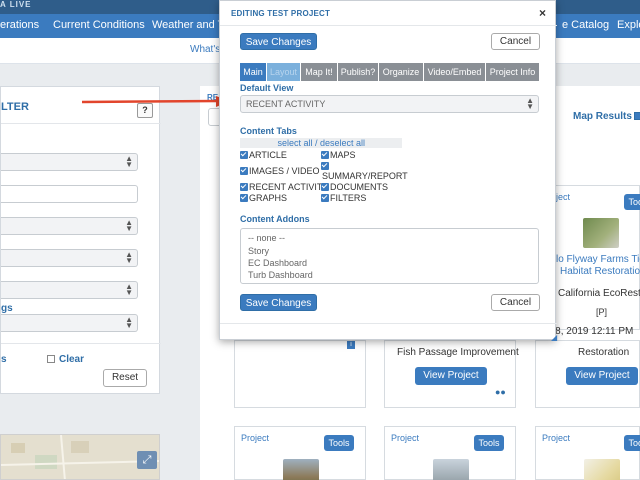  What do you see at coordinates (284, 171) in the screenshot?
I see `checkbox-label: IMAGES / VIDEO` at bounding box center [284, 171].